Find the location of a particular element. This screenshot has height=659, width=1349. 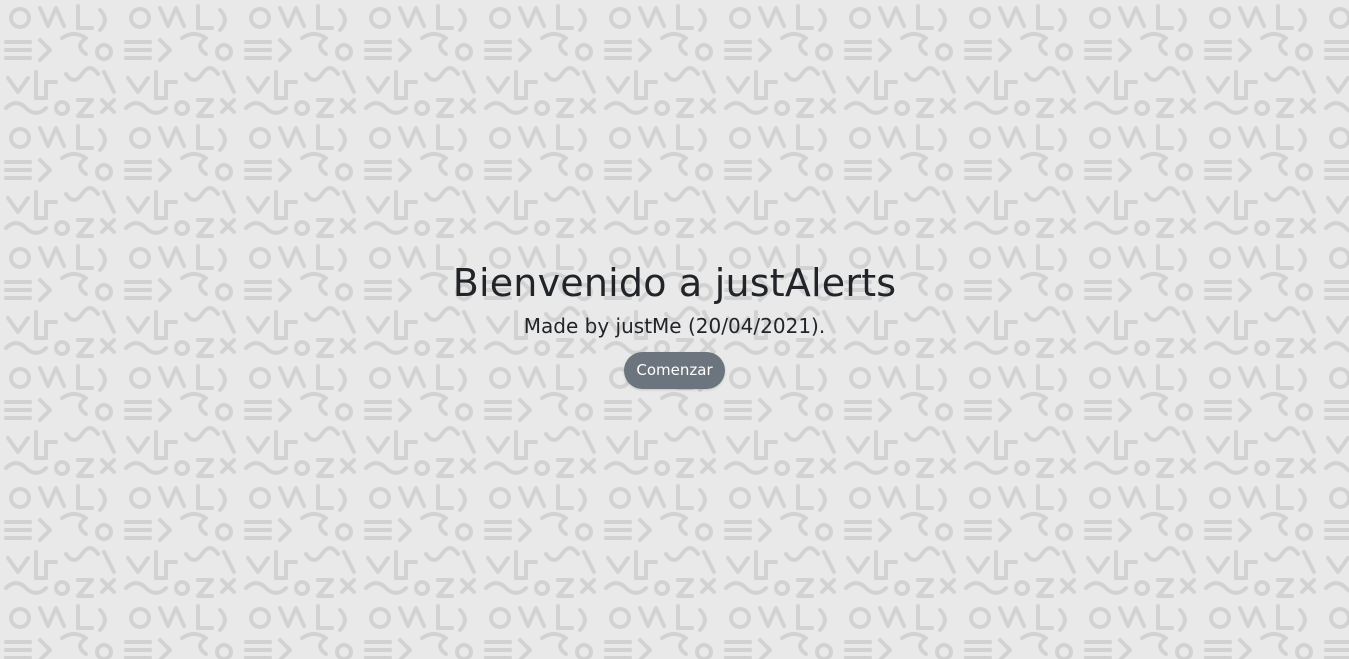

author-subtitle: Made by justMe (20/04/2021). is located at coordinates (674, 326).